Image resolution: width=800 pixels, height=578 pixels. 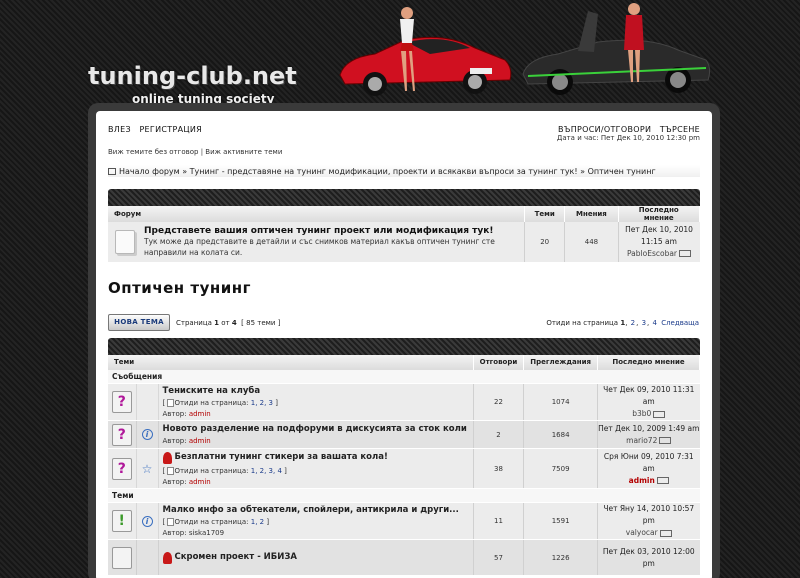 I want to click on topic-replies: 38, so click(x=498, y=468).